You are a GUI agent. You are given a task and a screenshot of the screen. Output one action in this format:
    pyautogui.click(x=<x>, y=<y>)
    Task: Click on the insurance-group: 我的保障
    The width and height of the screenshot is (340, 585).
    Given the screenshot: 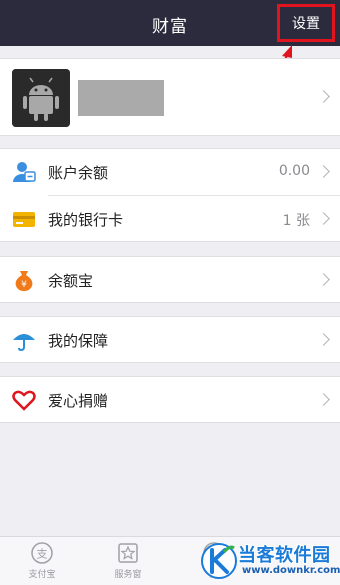 What is the action you would take?
    pyautogui.click(x=170, y=339)
    